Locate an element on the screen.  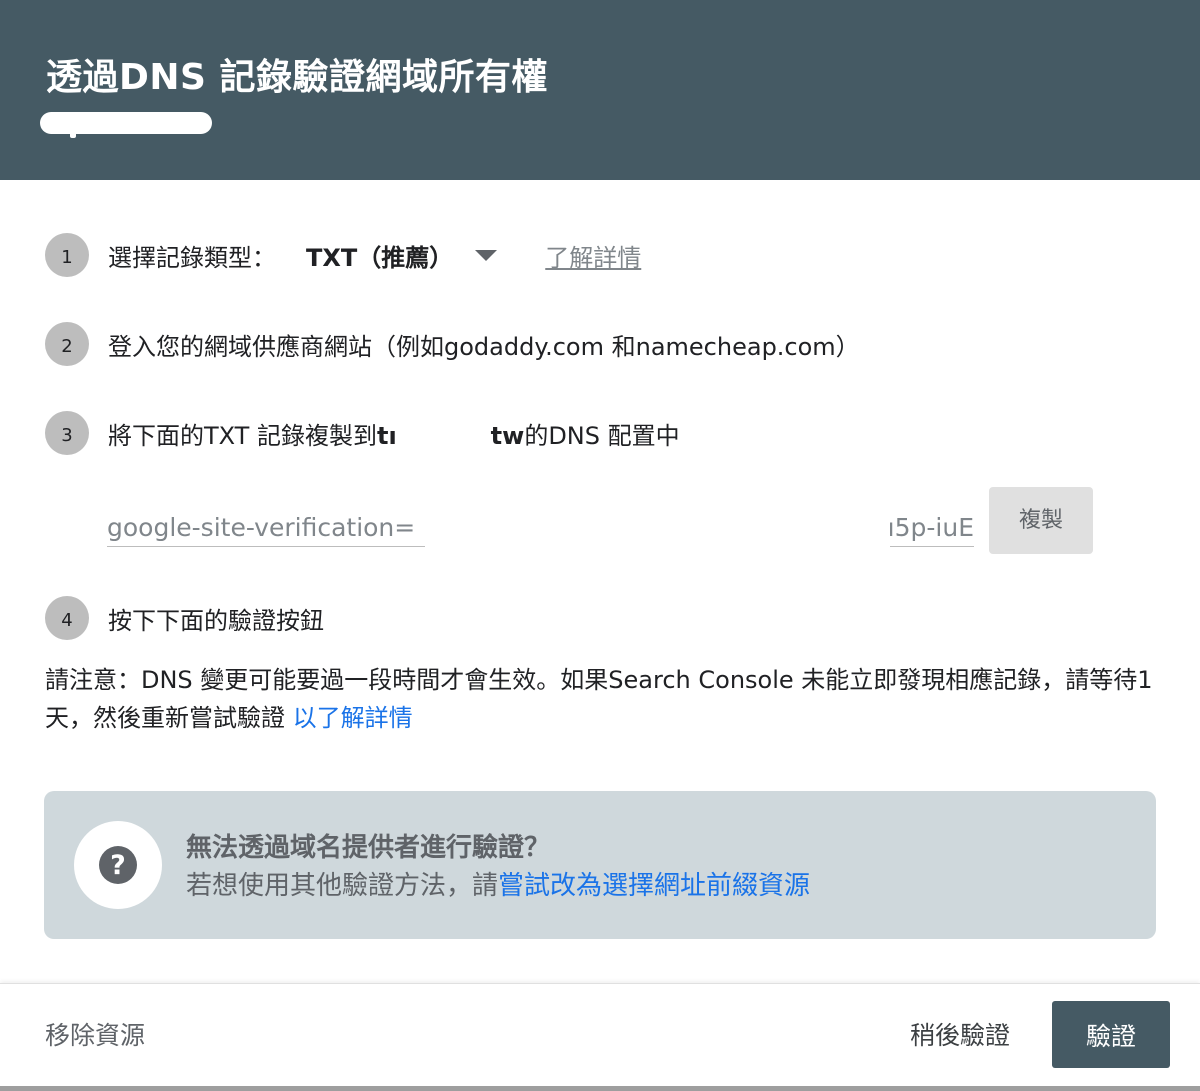
dialog-title: 透過DNS 記錄驗證網域所有權 is located at coordinates (297, 77).